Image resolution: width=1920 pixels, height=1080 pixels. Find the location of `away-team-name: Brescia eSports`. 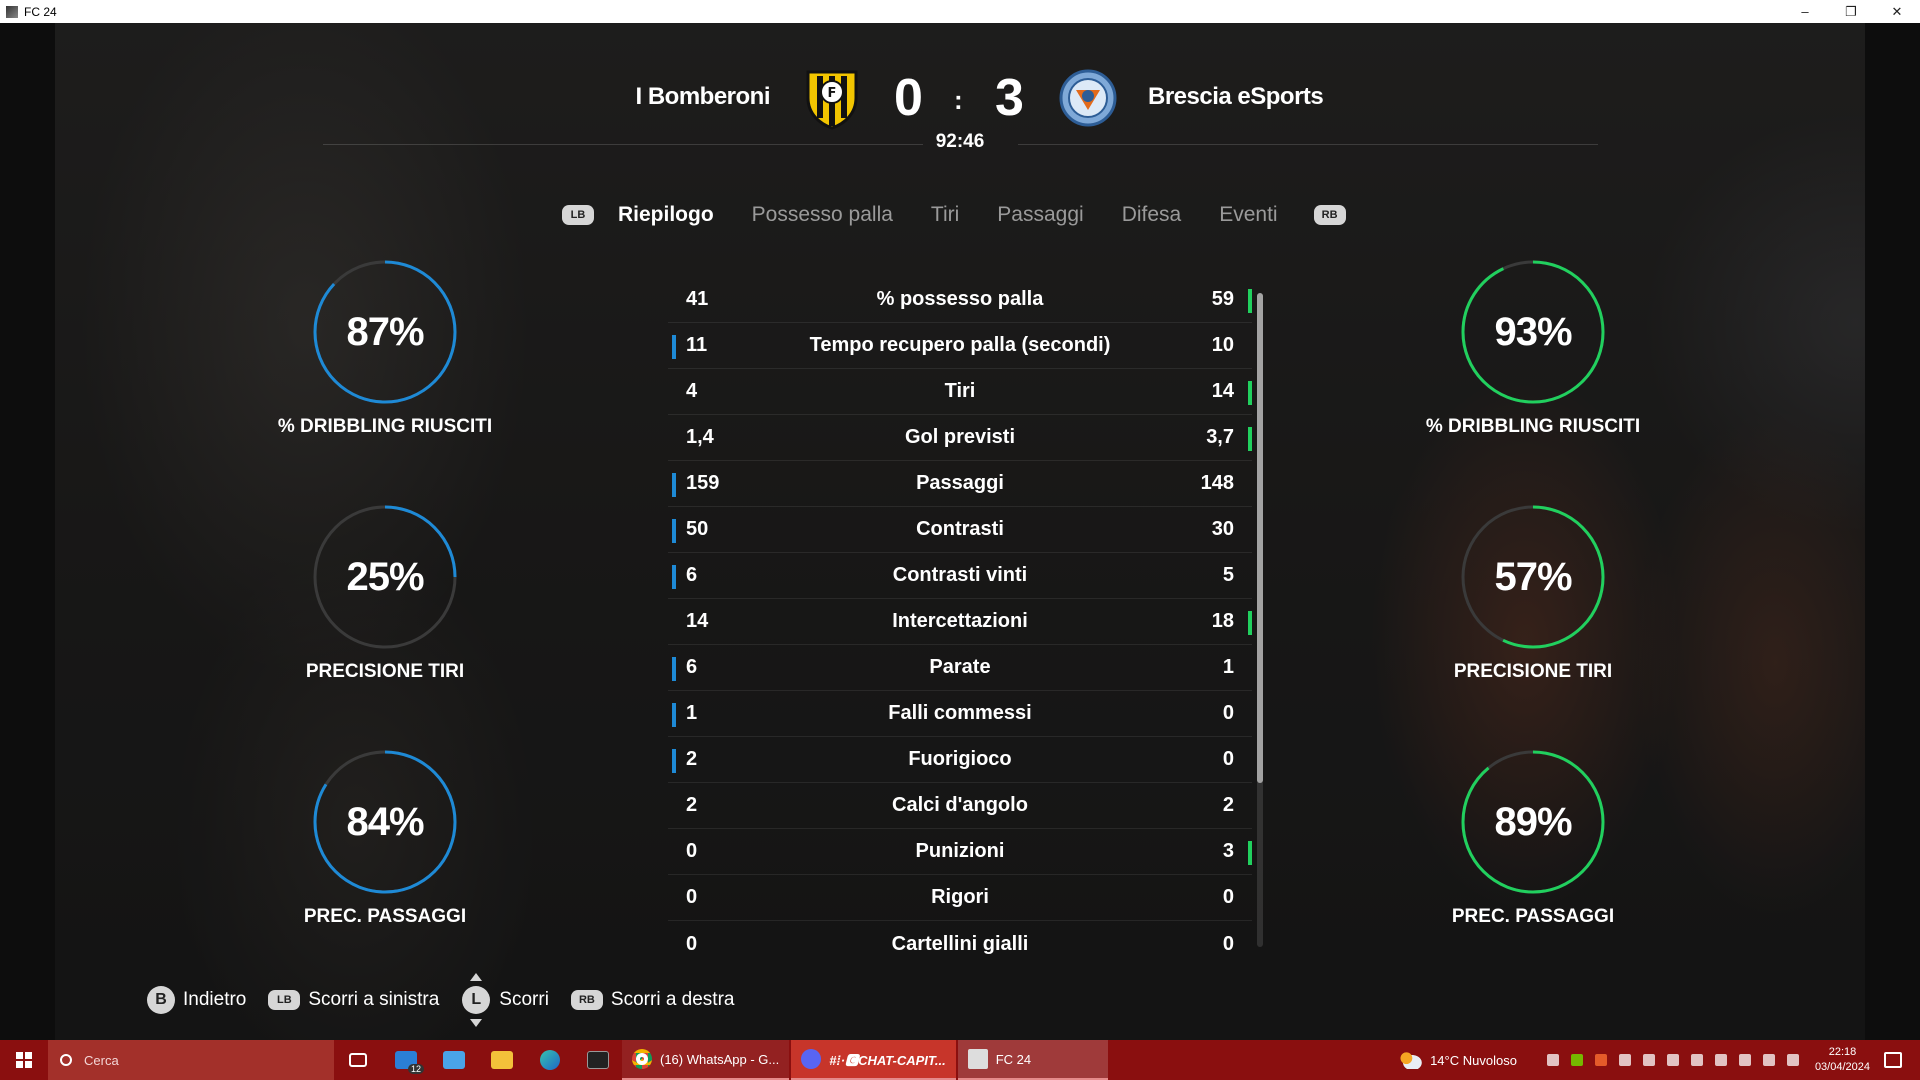

away-team-name: Brescia eSports is located at coordinates (1236, 96).